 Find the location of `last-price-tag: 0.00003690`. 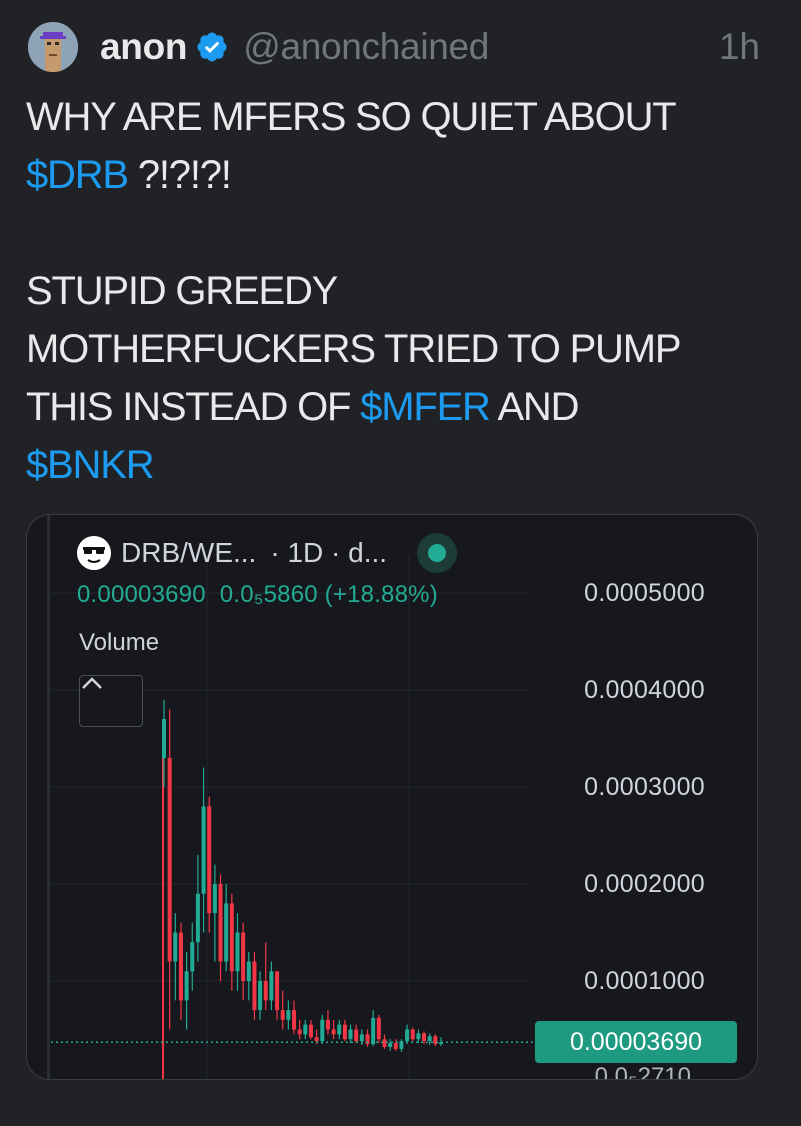

last-price-tag: 0.00003690 is located at coordinates (636, 1042).